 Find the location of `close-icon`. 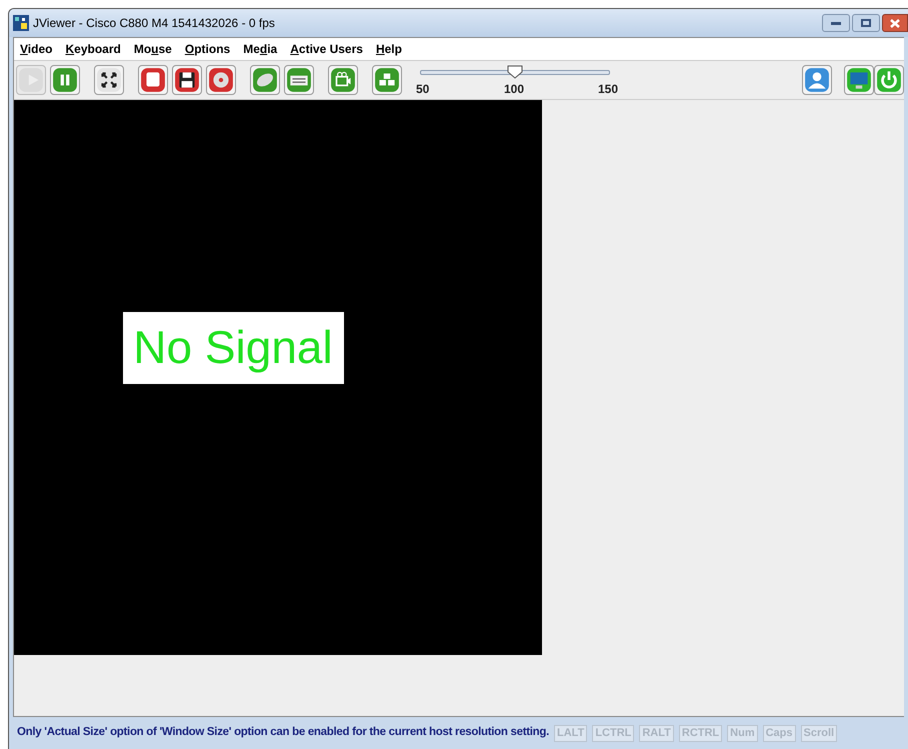

close-icon is located at coordinates (895, 23).